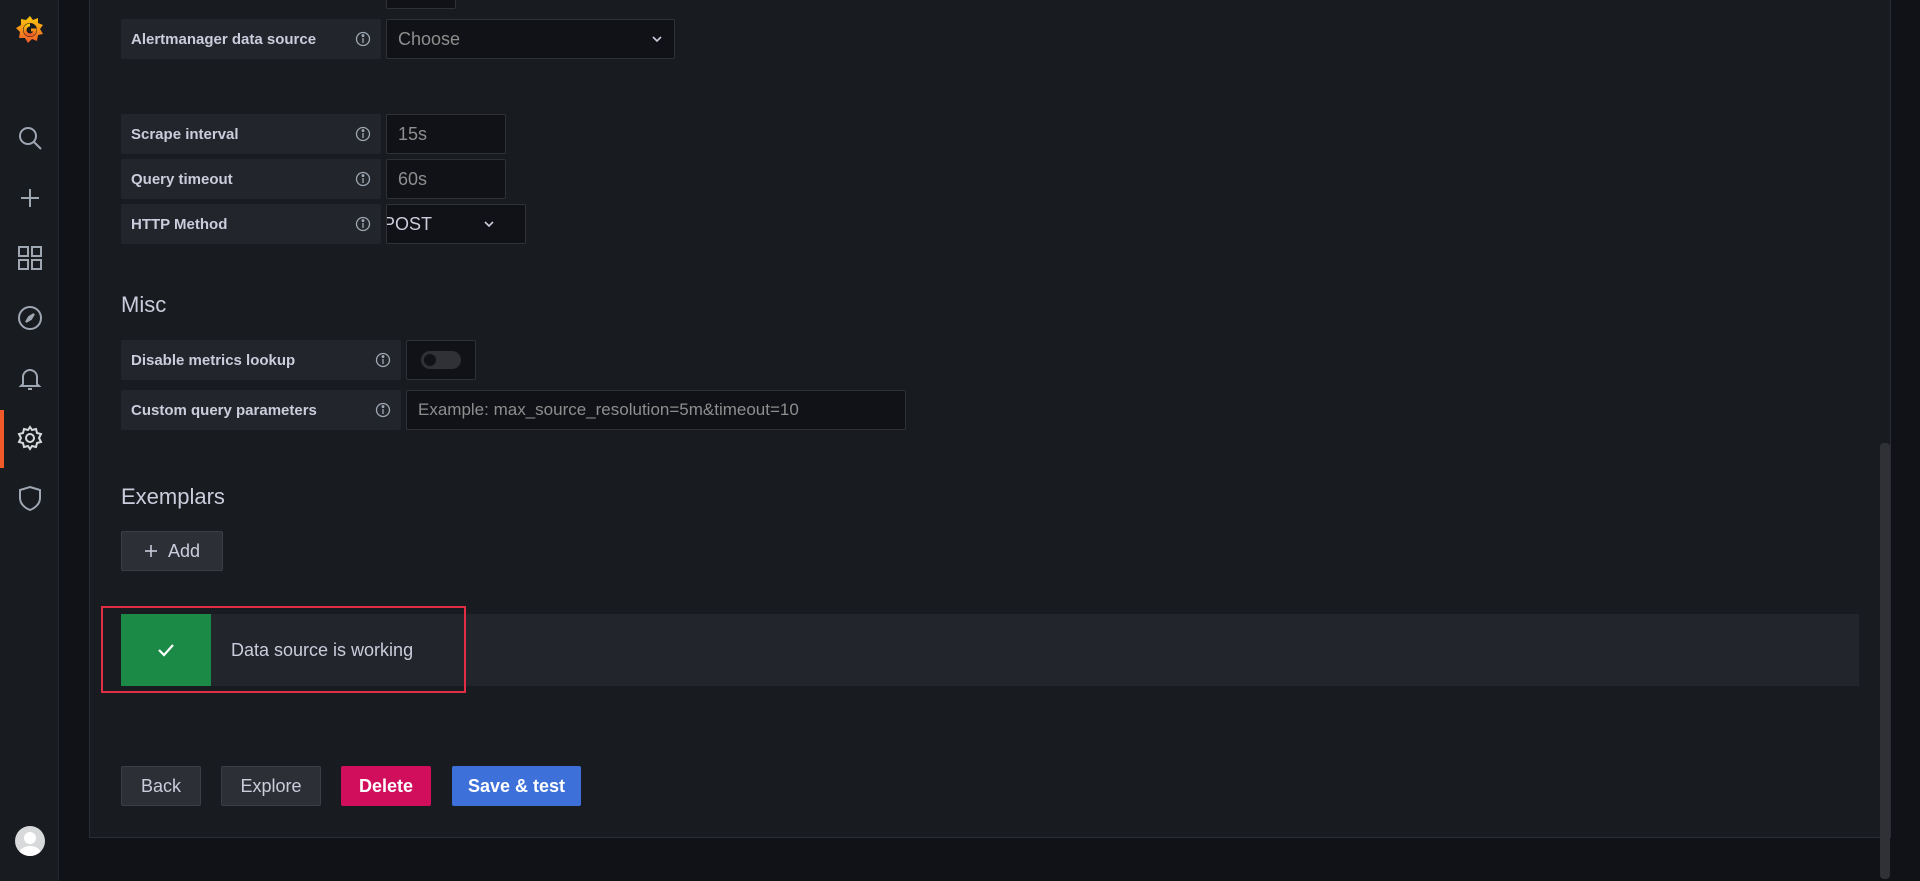  I want to click on scrape-interval-label: Scrape interval, so click(251, 134).